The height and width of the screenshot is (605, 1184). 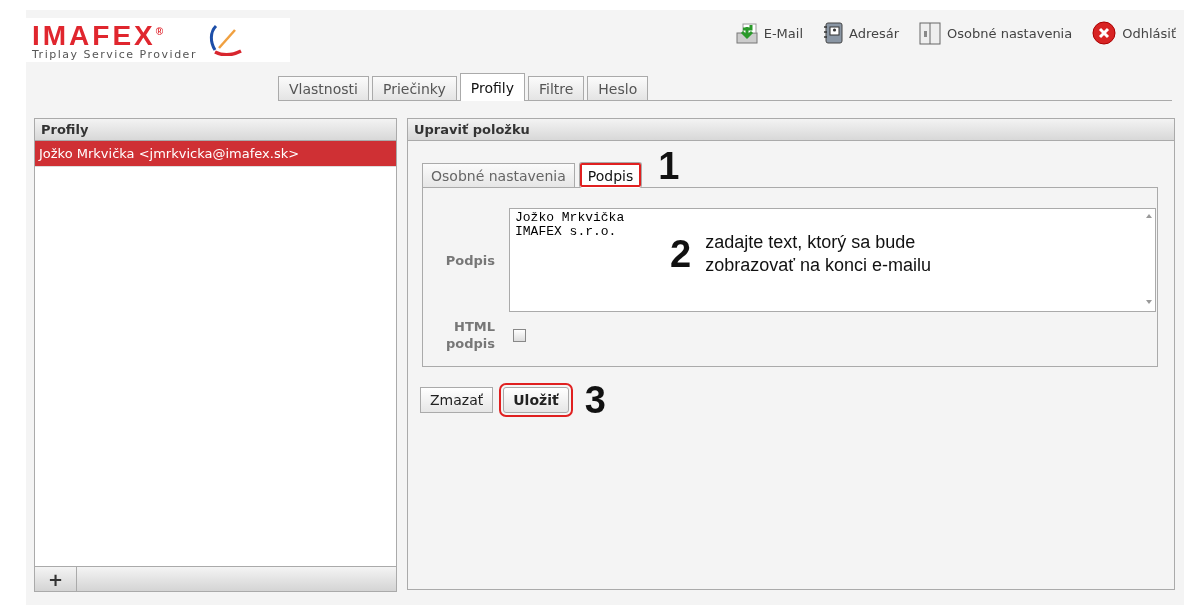 I want to click on form-button: Zmazať, so click(x=457, y=400).